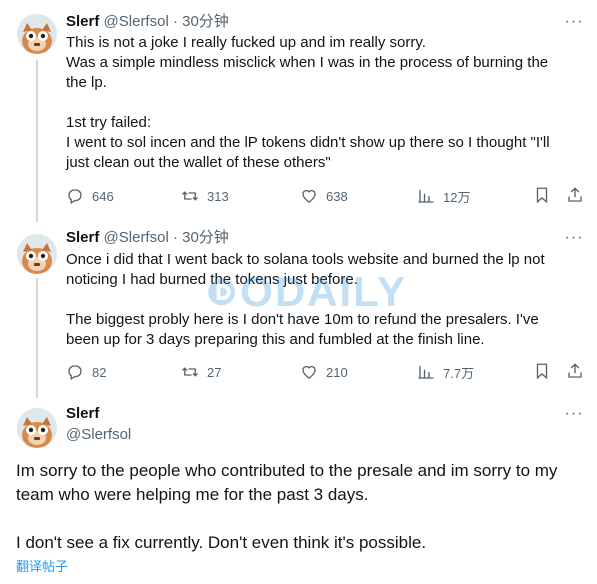 The image size is (597, 584). What do you see at coordinates (337, 372) in the screenshot?
I see `like-count: 210` at bounding box center [337, 372].